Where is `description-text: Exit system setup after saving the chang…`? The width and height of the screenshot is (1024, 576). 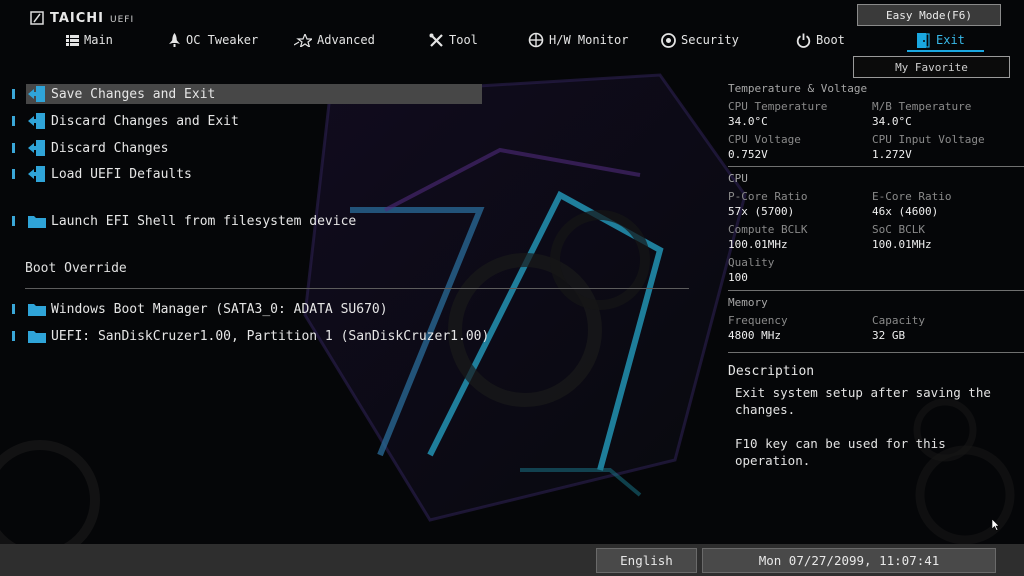
description-text: Exit system setup after saving the chang… is located at coordinates (863, 426).